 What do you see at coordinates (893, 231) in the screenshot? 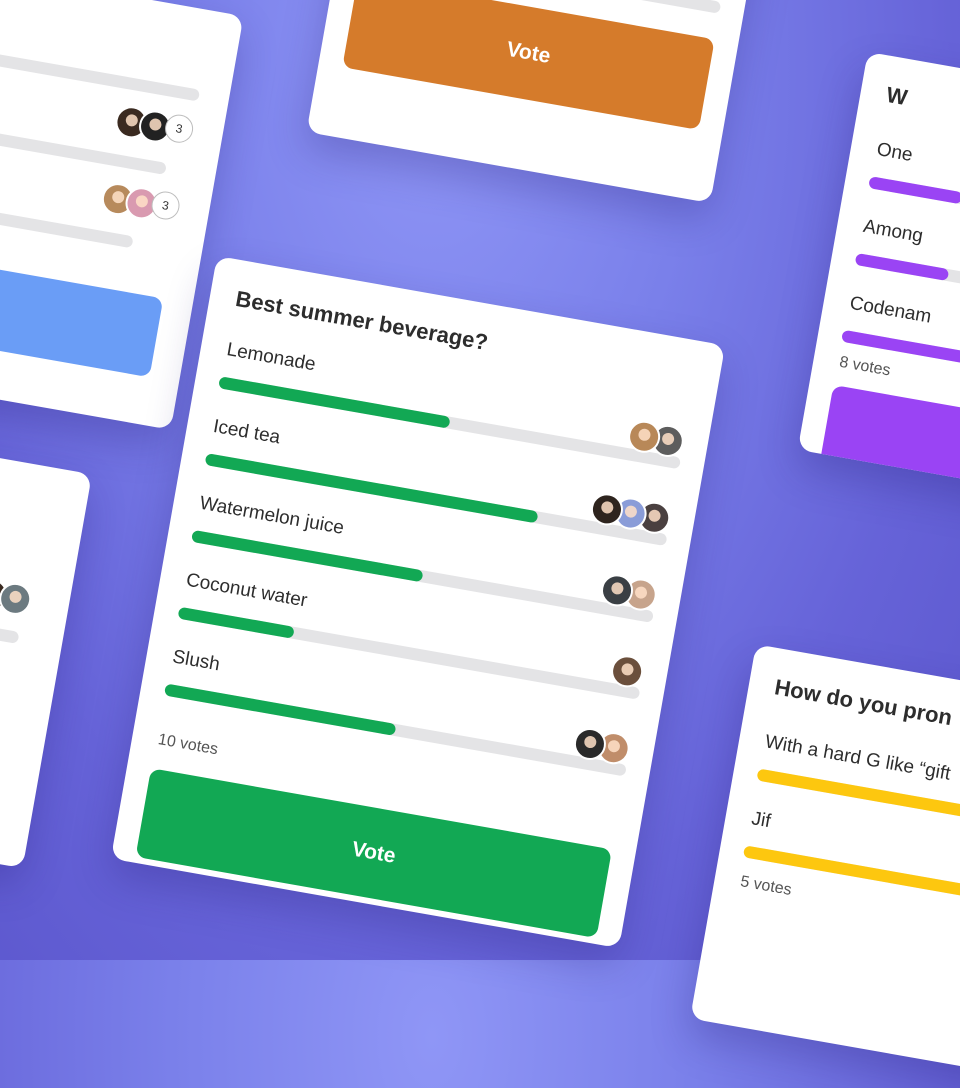
I see `option-label: Among` at bounding box center [893, 231].